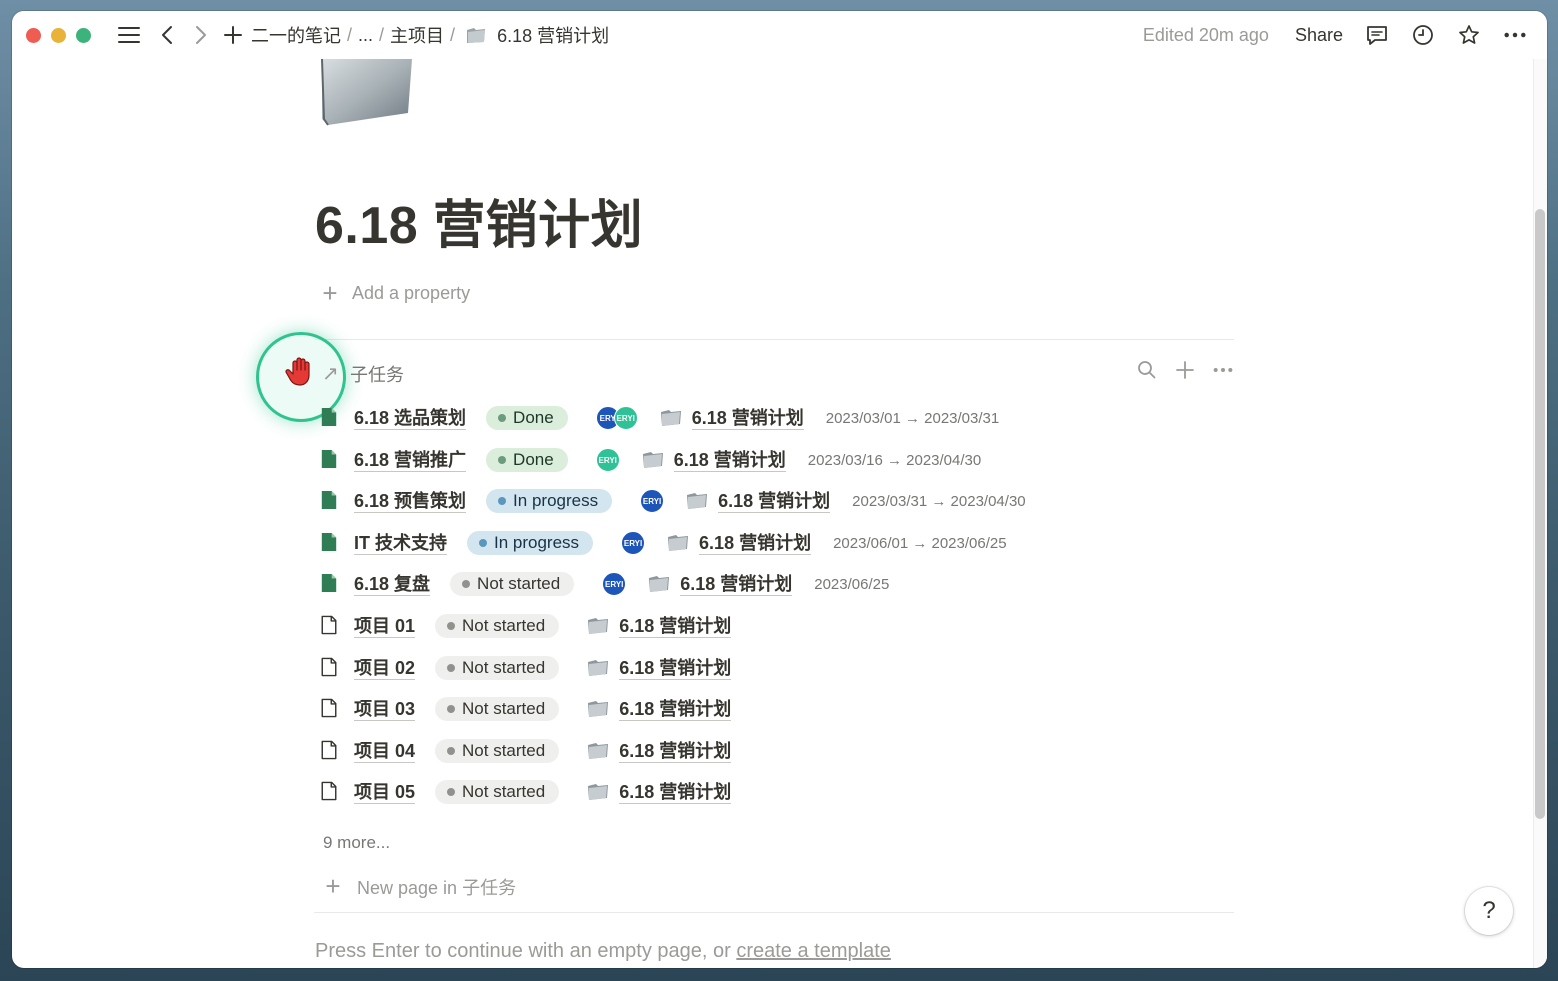 This screenshot has width=1558, height=981. Describe the element at coordinates (58, 35) in the screenshot. I see `minimize-window-button` at that location.